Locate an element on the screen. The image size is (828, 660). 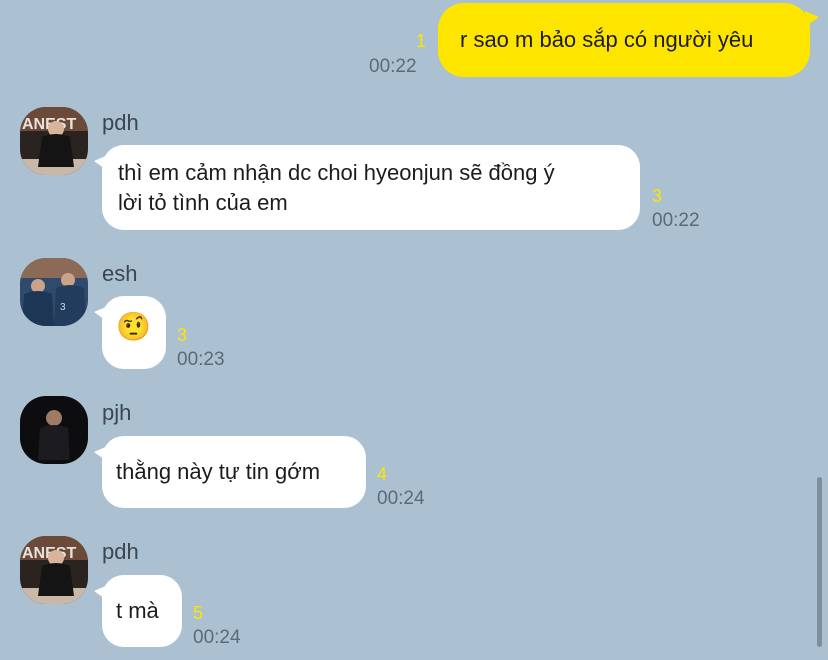
unread-count: 5 is located at coordinates (198, 613).